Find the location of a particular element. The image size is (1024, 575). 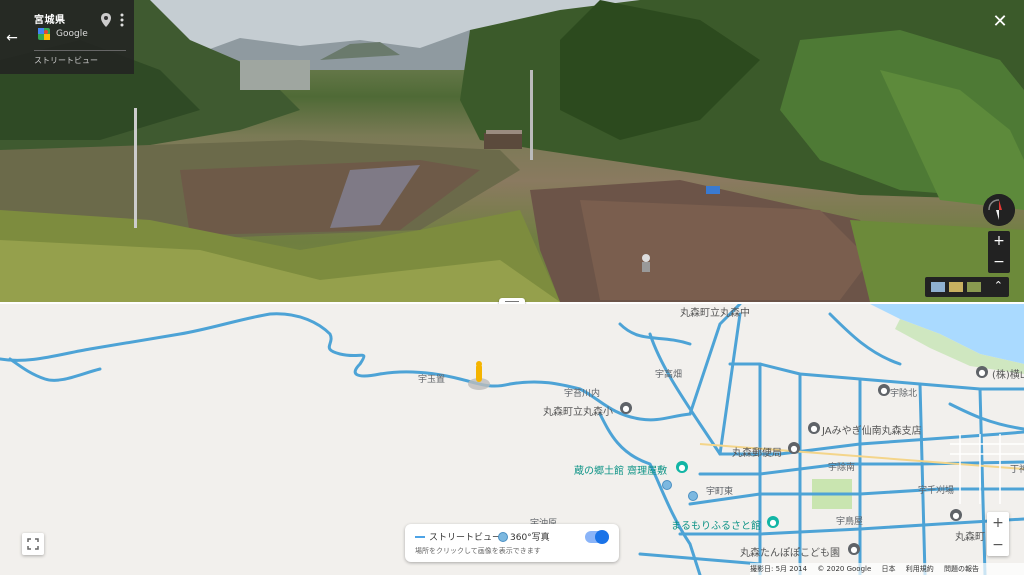

furusato-icon: ● is located at coordinates (773, 522).